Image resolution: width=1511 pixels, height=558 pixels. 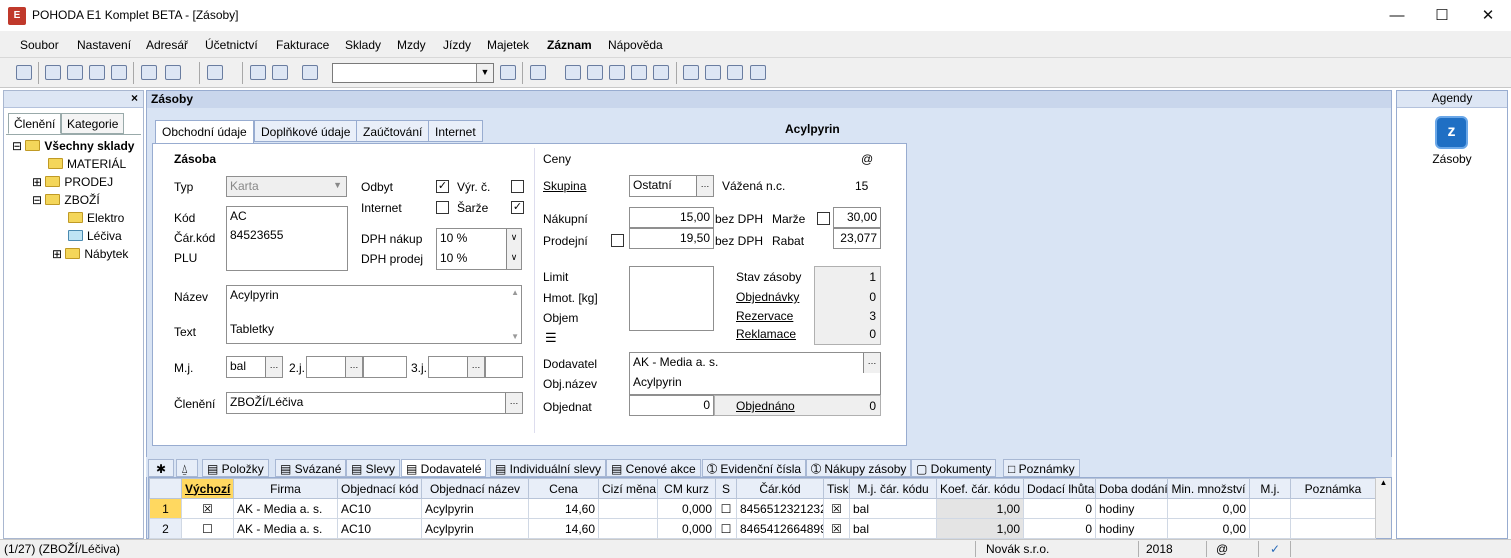 I want to click on marze-checkbox, so click(x=823, y=218).